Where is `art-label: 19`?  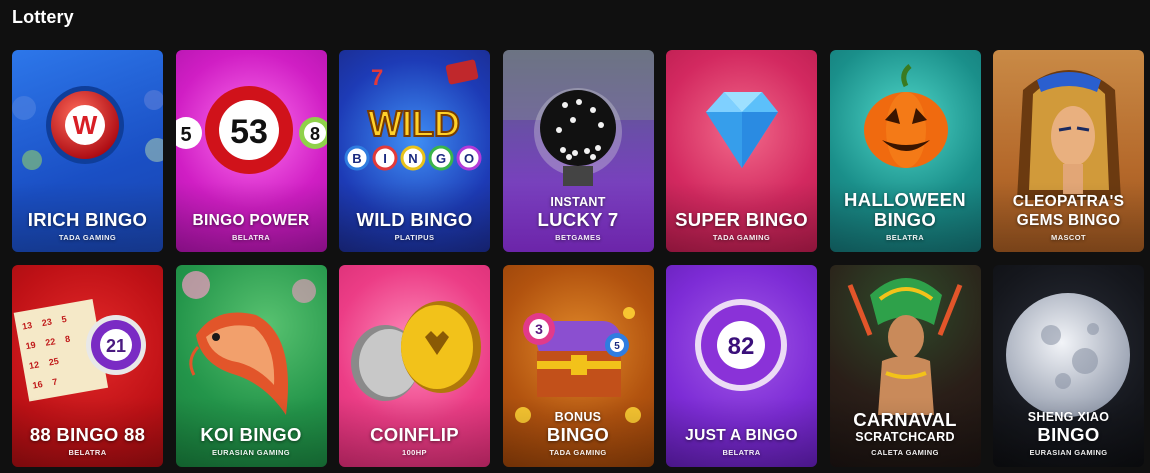
art-label: 19 is located at coordinates (31, 346).